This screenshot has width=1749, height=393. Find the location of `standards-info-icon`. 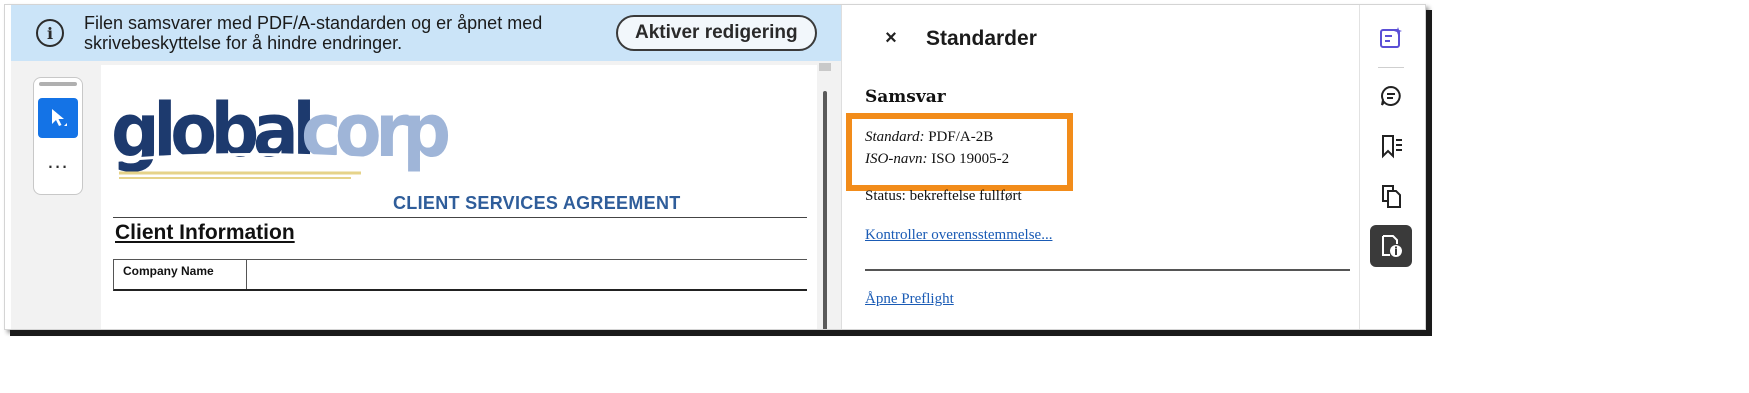

standards-info-icon is located at coordinates (1392, 246).